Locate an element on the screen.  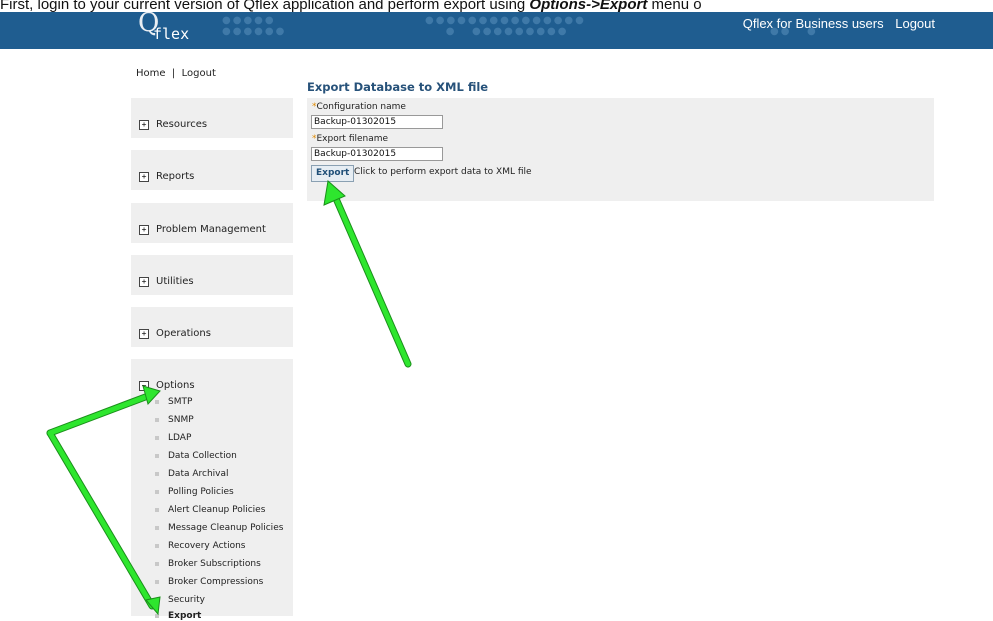
sidebar-section-resources: + Resources is located at coordinates (212, 118).